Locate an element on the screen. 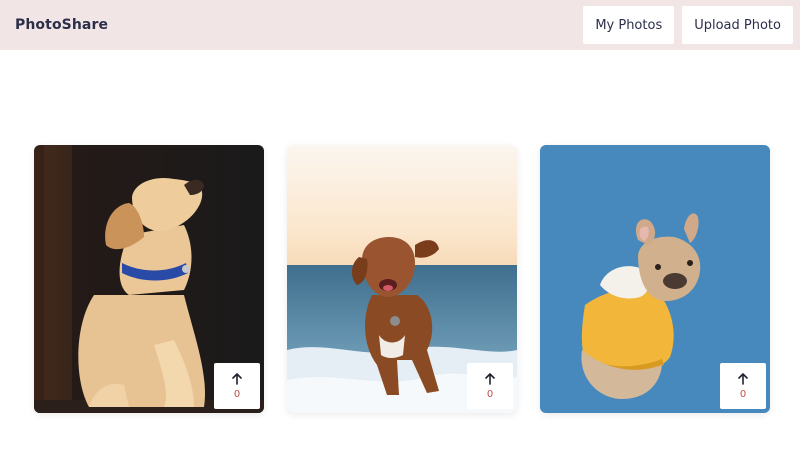  nav-actions: My Photos Upload Photo is located at coordinates (688, 25).